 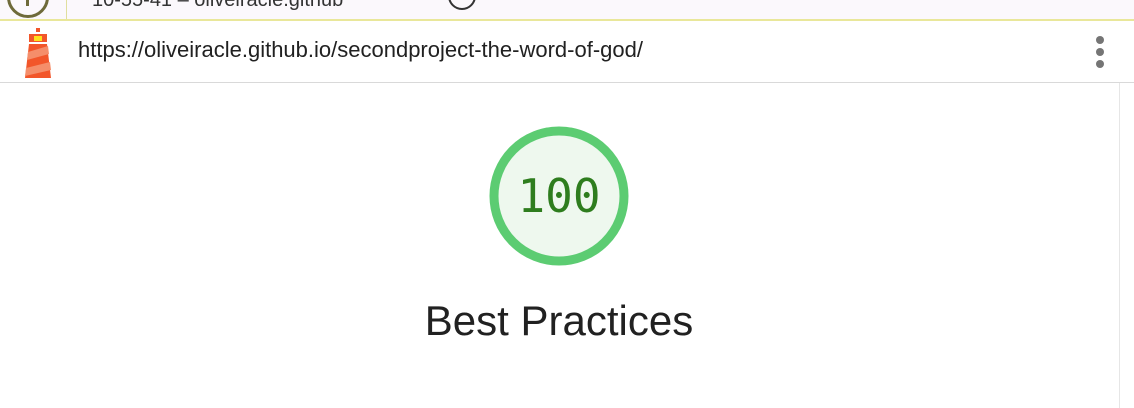 What do you see at coordinates (559, 320) in the screenshot?
I see `category-title: Best Practices` at bounding box center [559, 320].